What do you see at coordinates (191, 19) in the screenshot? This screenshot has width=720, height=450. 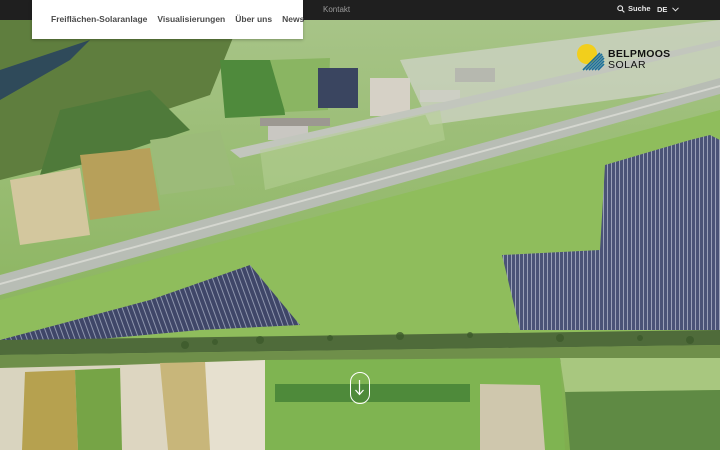 I see `nav-item-visualisierungen: Visualisierungen` at bounding box center [191, 19].